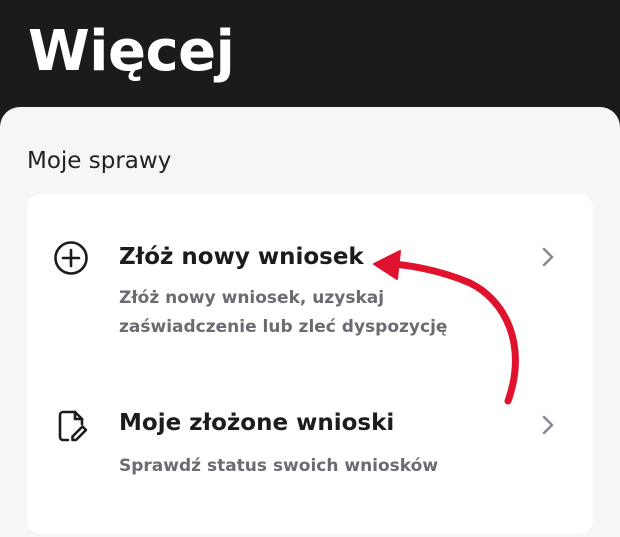 The width and height of the screenshot is (620, 537). What do you see at coordinates (279, 466) in the screenshot?
I see `item-description: Sprawdź status swoich wniosków` at bounding box center [279, 466].